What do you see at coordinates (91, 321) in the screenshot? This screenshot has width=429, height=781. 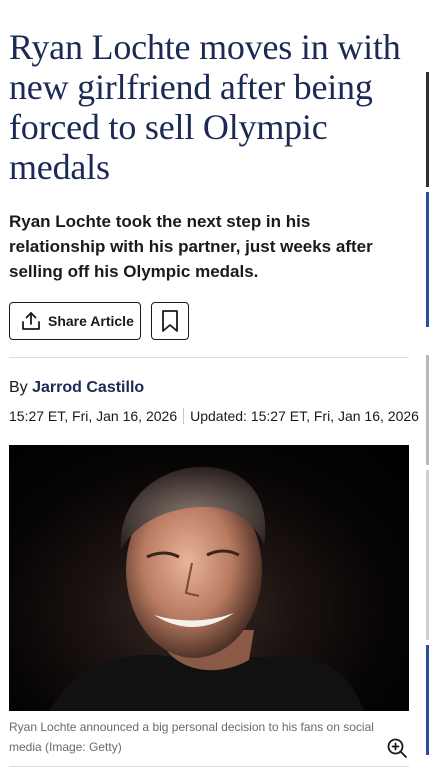 I see `share-article-label: Share Article` at bounding box center [91, 321].